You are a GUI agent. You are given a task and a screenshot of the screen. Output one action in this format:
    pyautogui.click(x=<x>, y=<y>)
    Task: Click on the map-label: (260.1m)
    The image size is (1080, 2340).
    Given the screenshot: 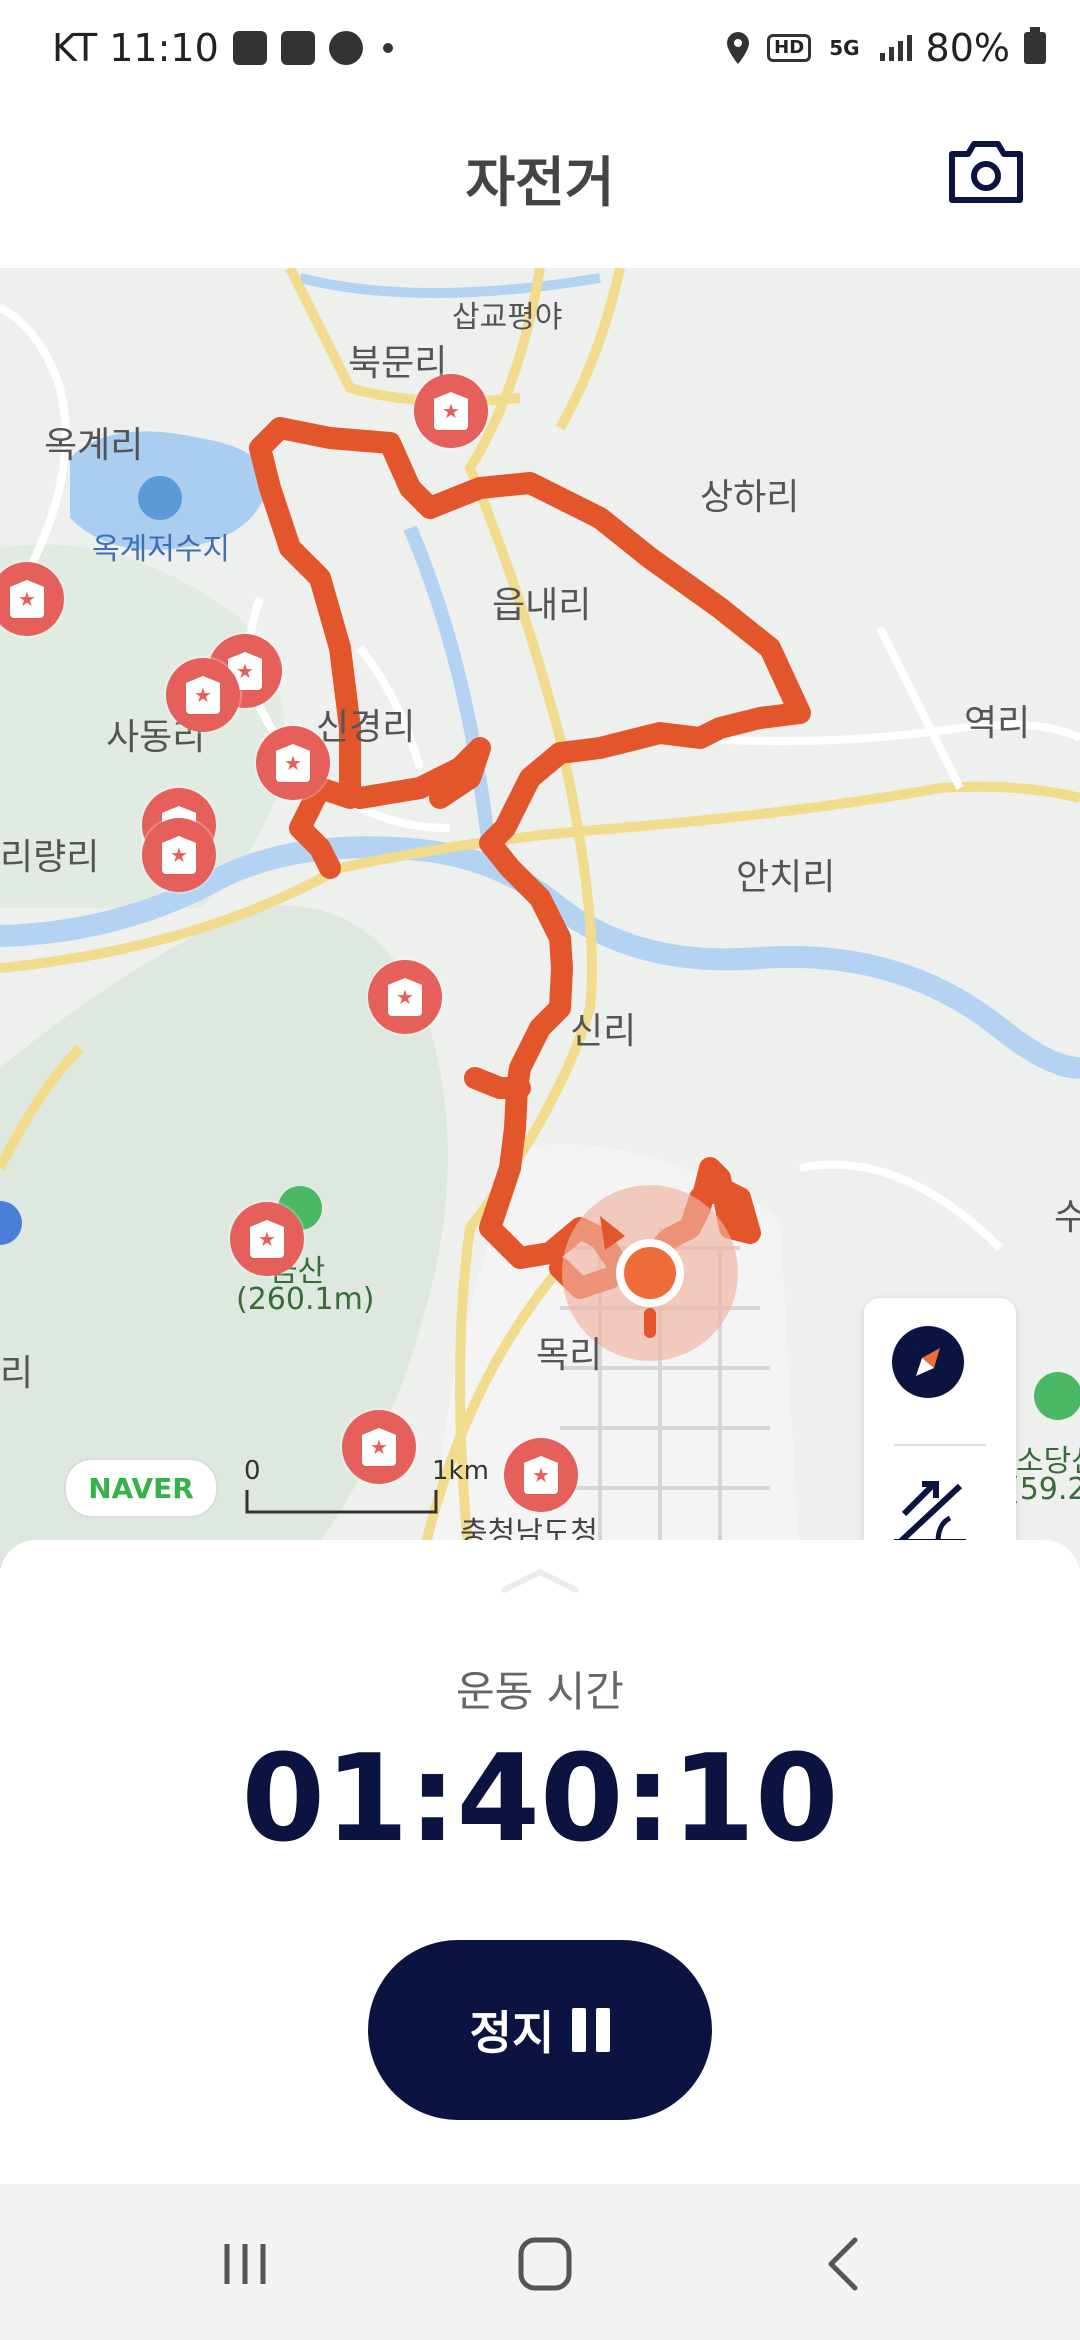 What is the action you would take?
    pyautogui.click(x=305, y=1299)
    